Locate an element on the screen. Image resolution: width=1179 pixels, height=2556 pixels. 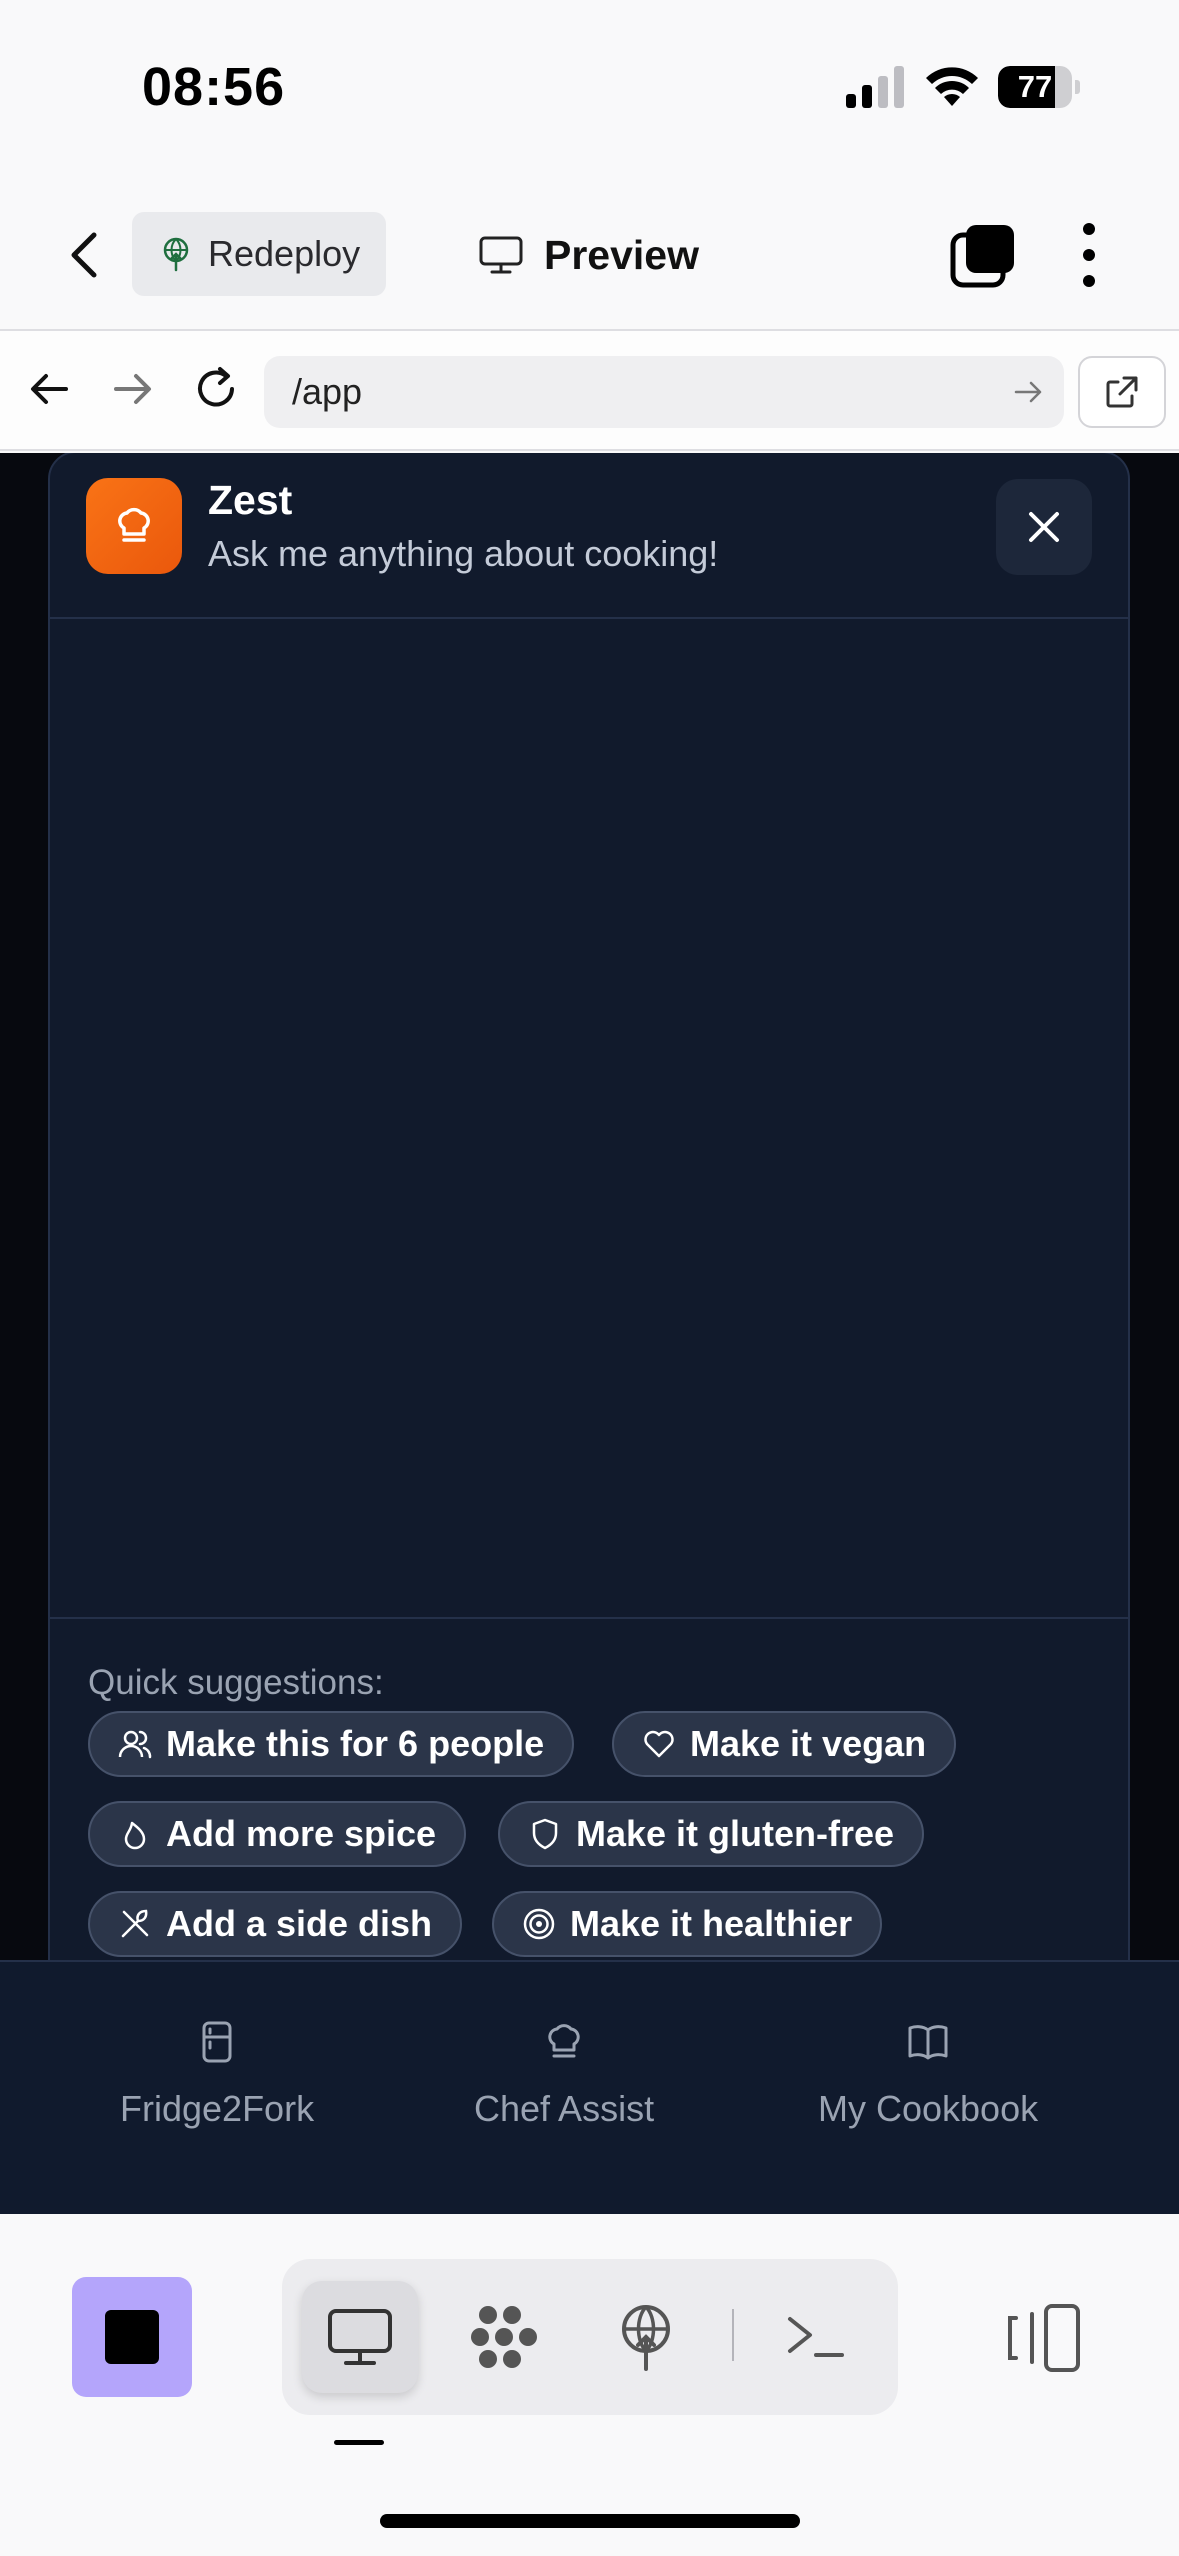
stop-button is located at coordinates (132, 2337).